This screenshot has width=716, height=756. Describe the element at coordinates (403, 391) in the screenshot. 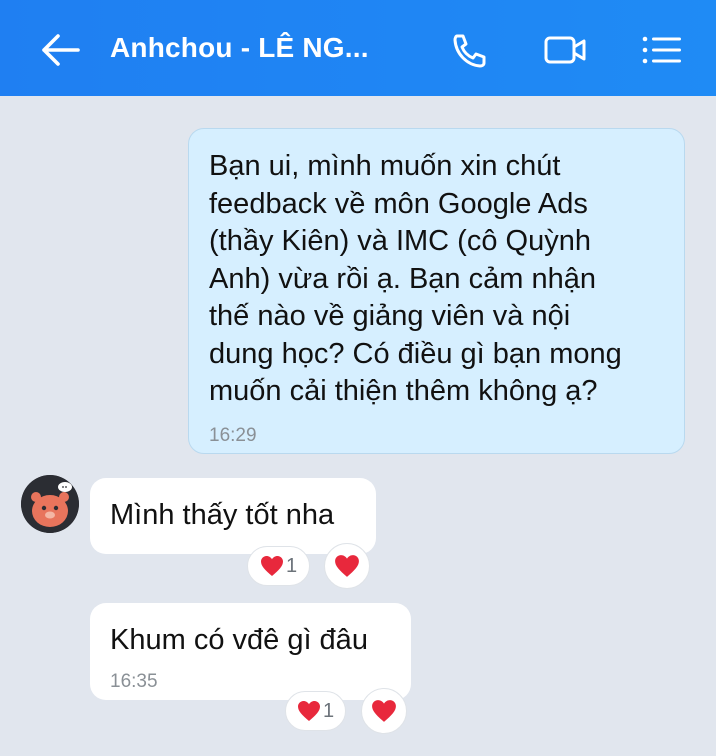

I see `message-line: muốn cải thiện thêm không ạ?` at that location.